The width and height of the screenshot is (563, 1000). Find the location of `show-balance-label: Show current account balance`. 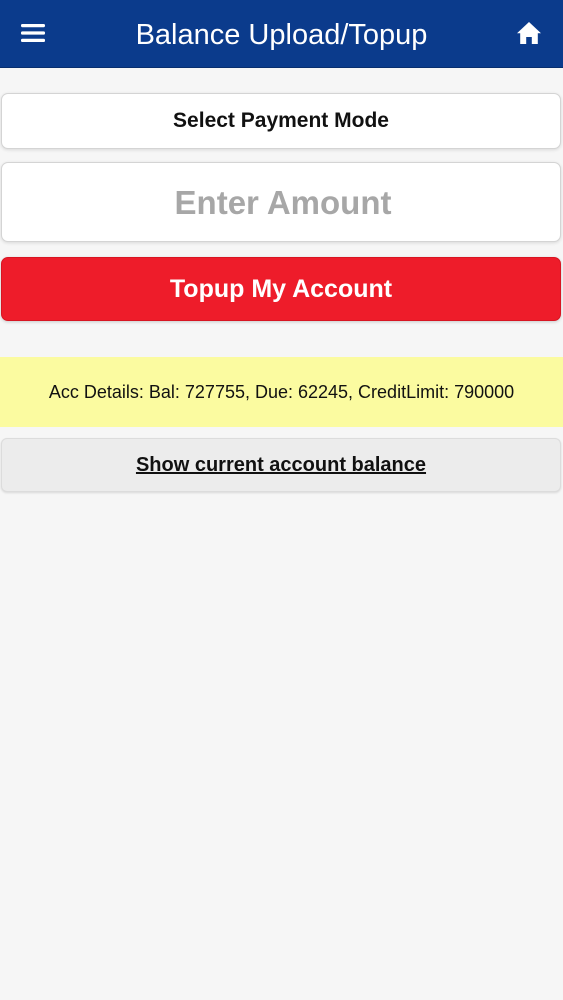

show-balance-label: Show current account balance is located at coordinates (281, 464).